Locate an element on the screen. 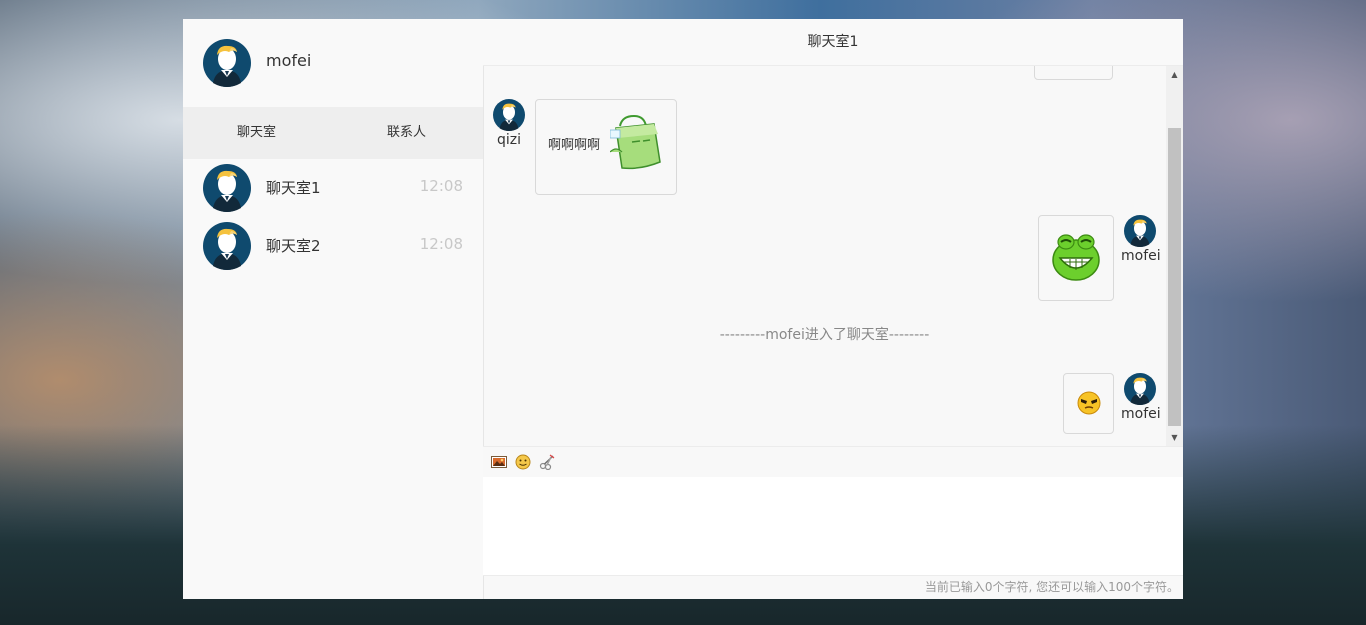 The image size is (1366, 625). user-profile: mofei is located at coordinates (333, 63).